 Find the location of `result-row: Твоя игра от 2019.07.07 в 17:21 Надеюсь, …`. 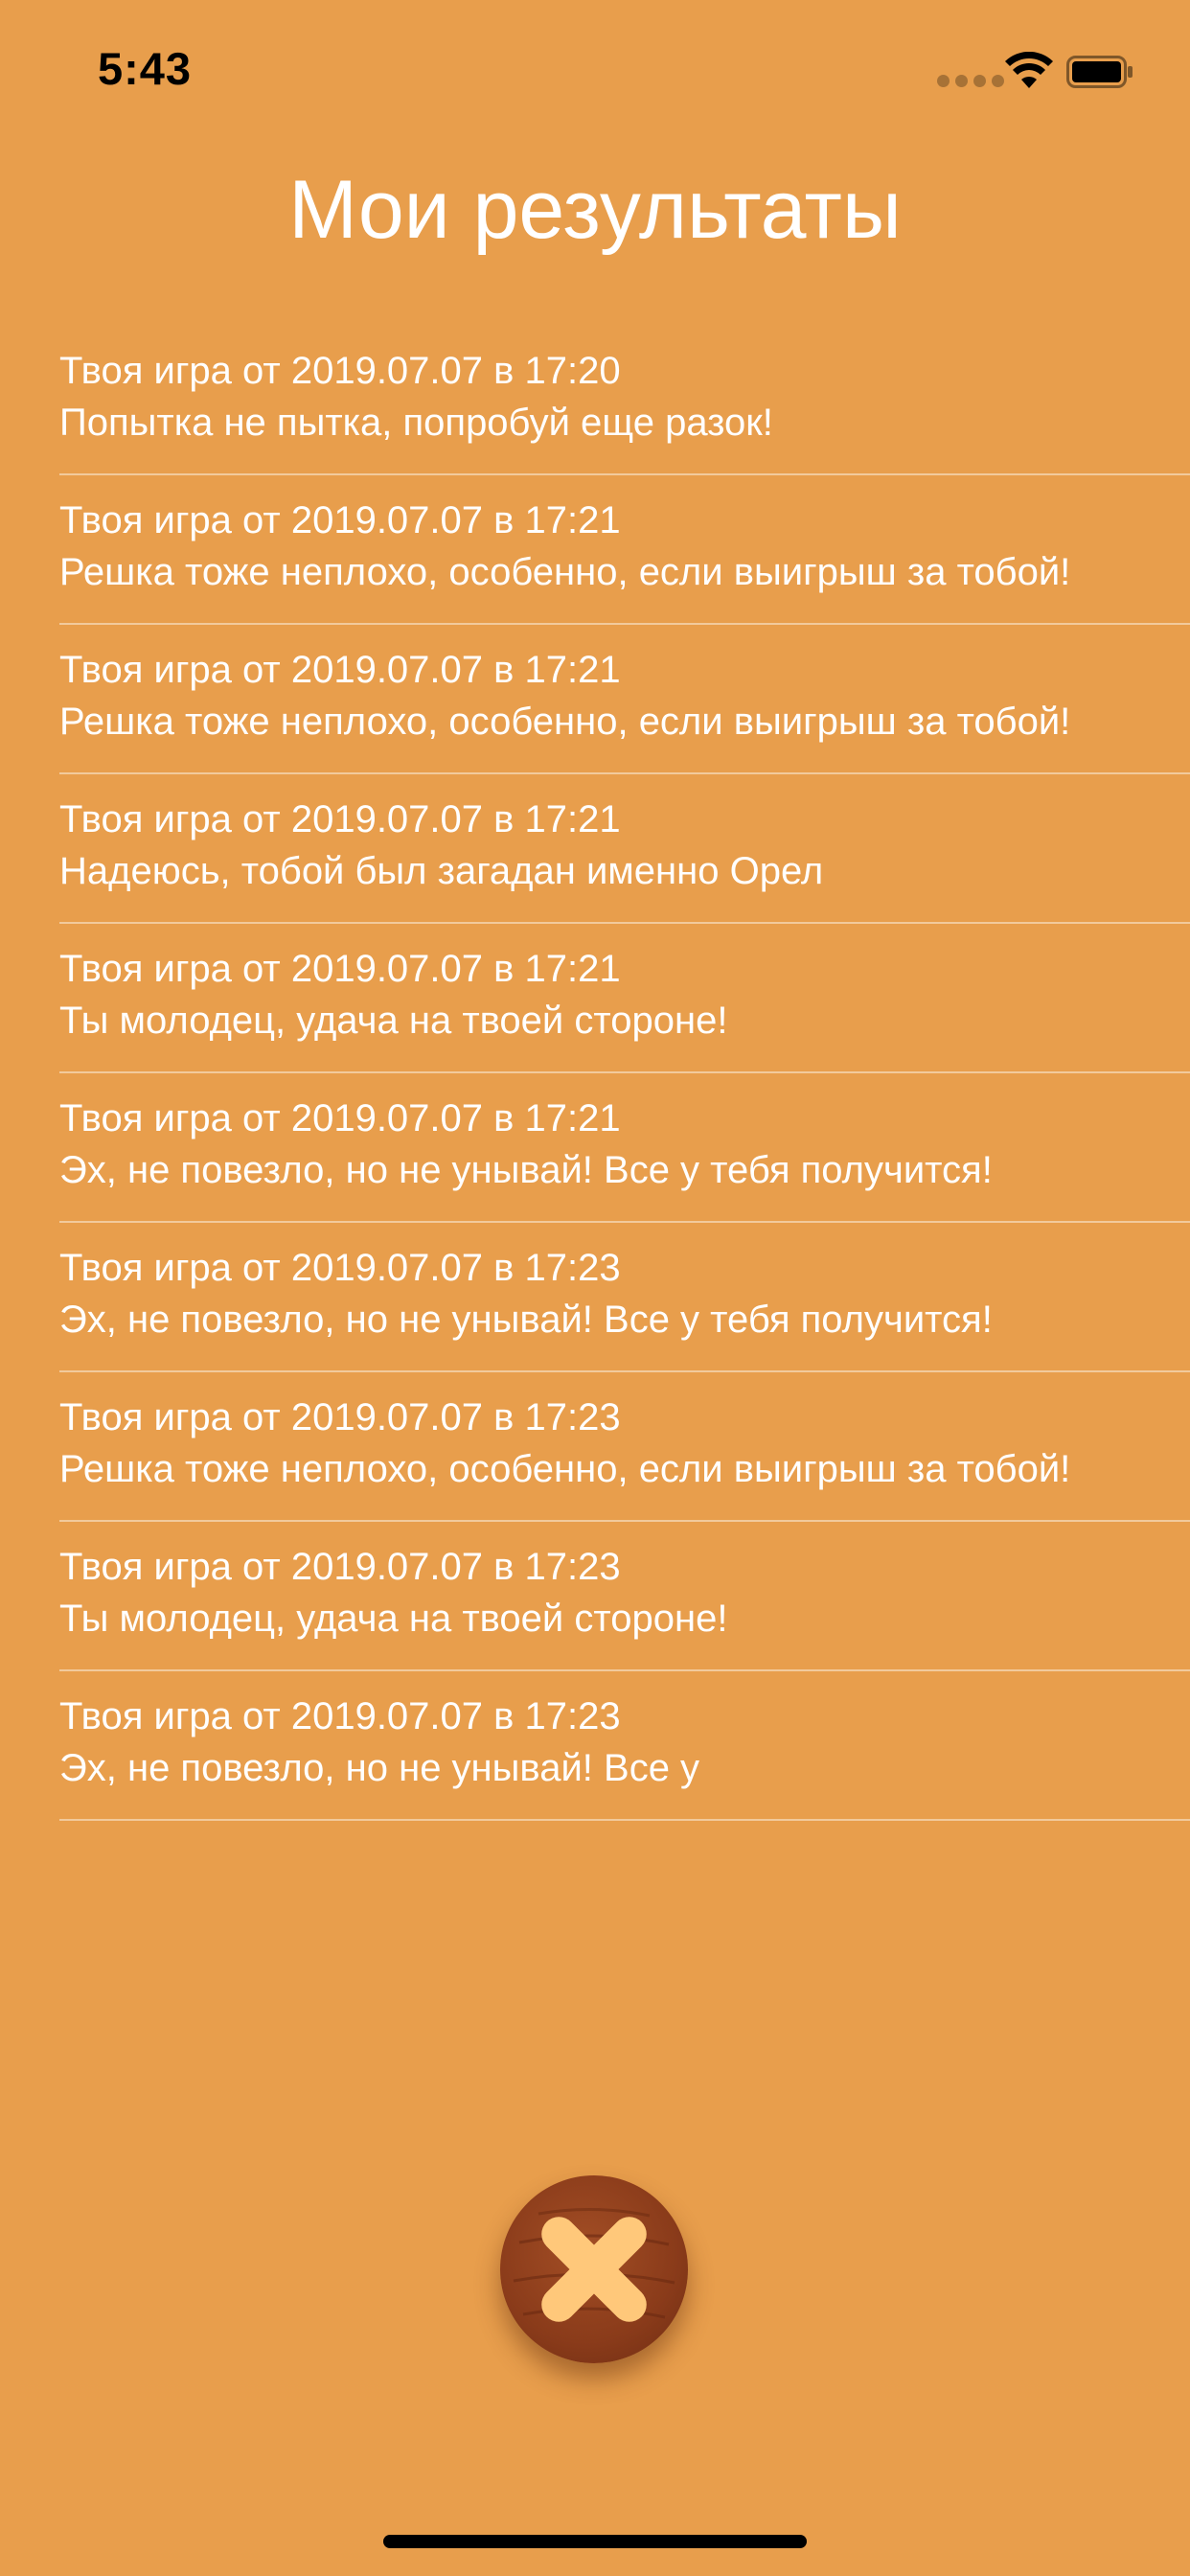

result-row: Твоя игра от 2019.07.07 в 17:21 Надеюсь, … is located at coordinates (595, 835).